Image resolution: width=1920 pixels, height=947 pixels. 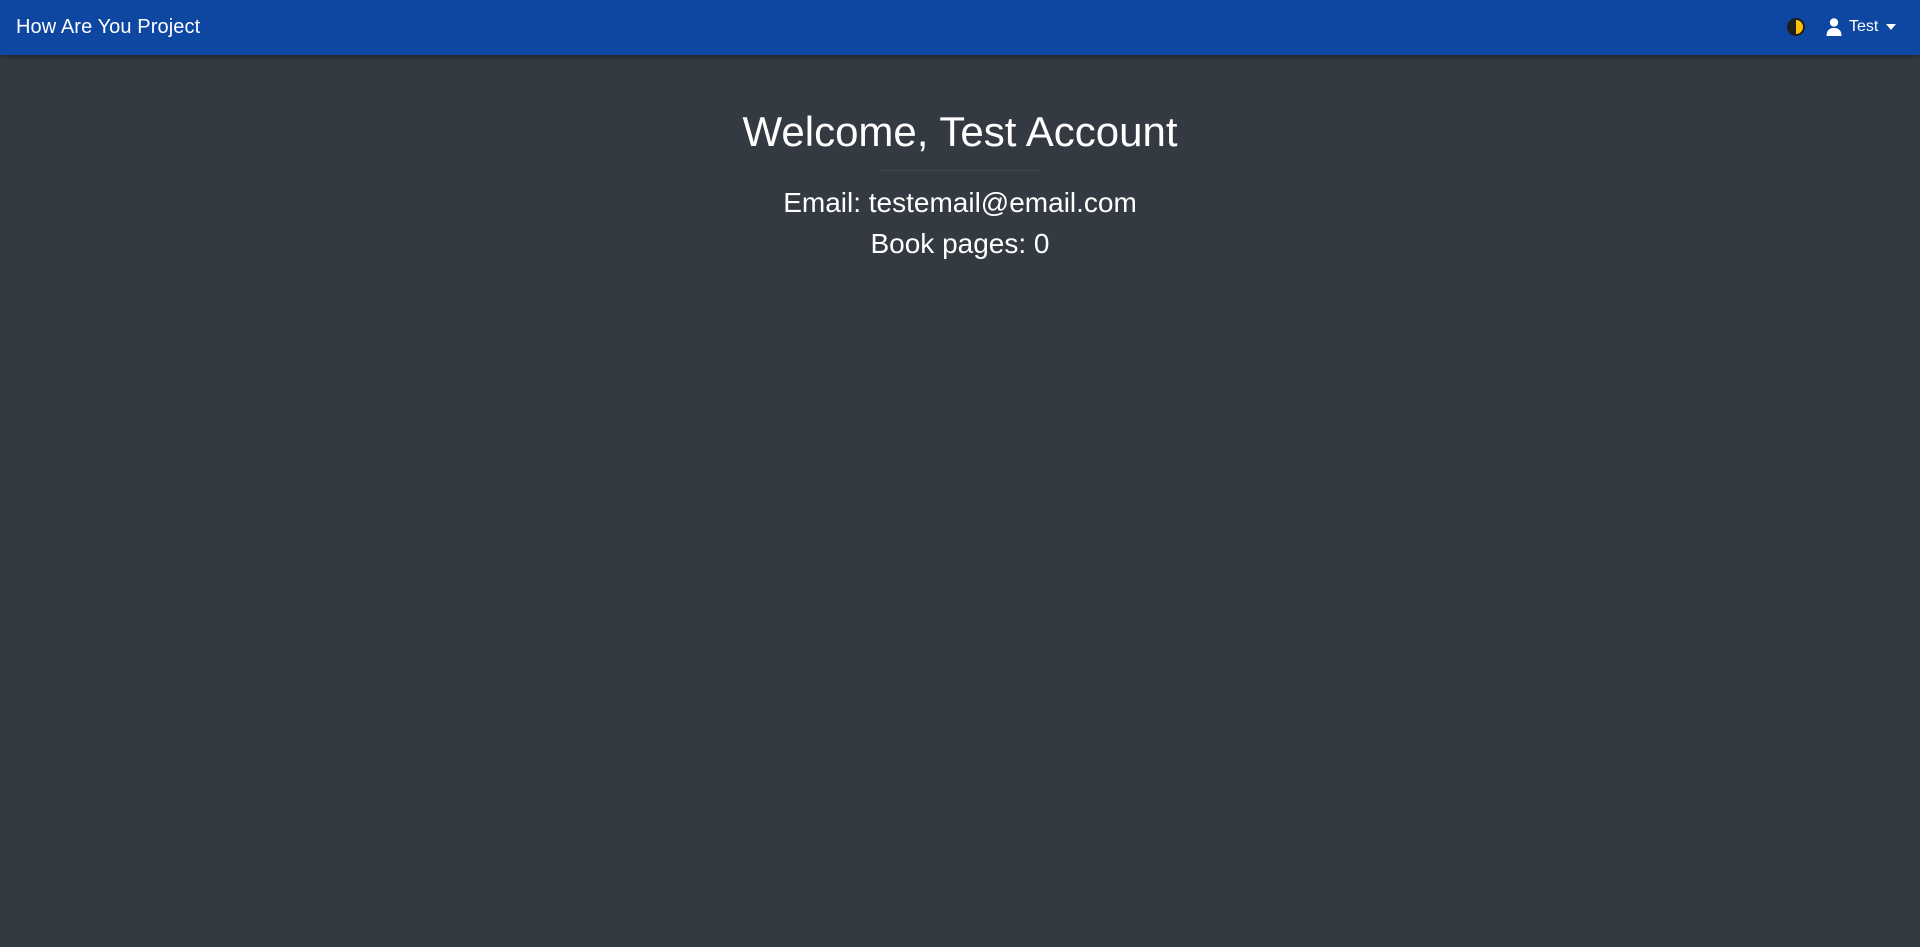 I want to click on book-pages-text: Book pages: 0, so click(x=960, y=243).